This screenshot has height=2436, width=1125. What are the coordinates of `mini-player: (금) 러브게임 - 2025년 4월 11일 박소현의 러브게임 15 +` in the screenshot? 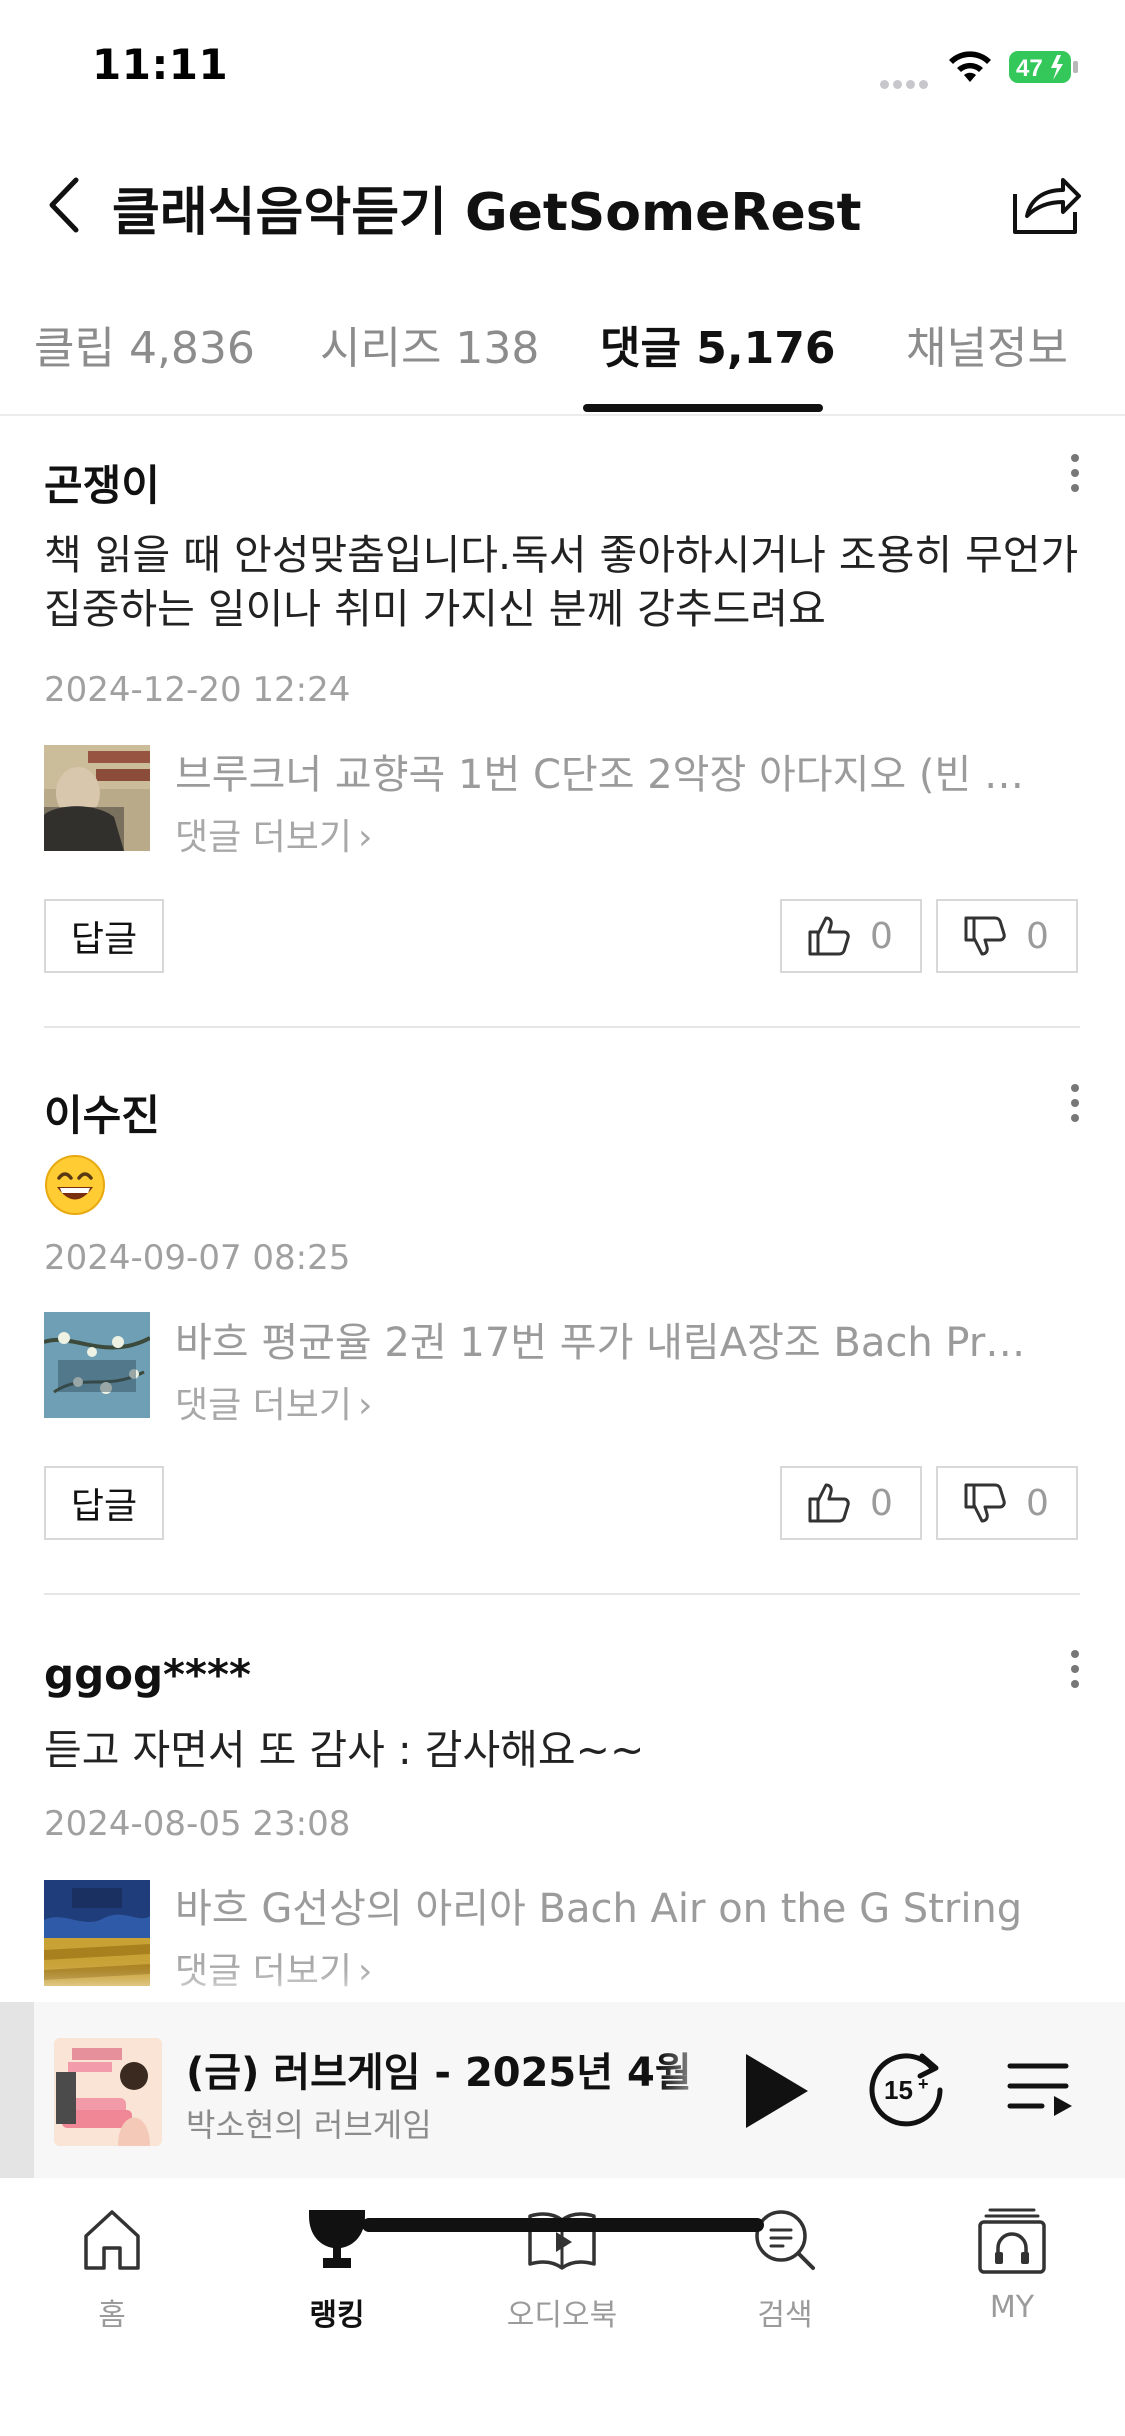 It's located at (562, 2090).